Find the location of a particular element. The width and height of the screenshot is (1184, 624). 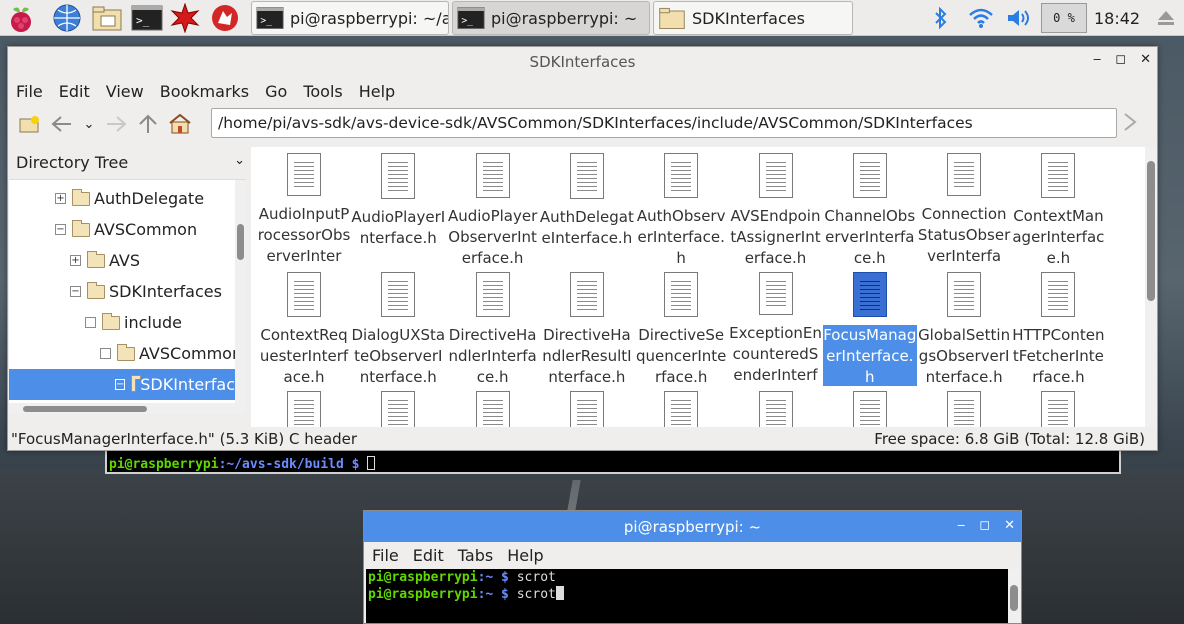

file-item: AudioPlayerInterface.h is located at coordinates (398, 208).